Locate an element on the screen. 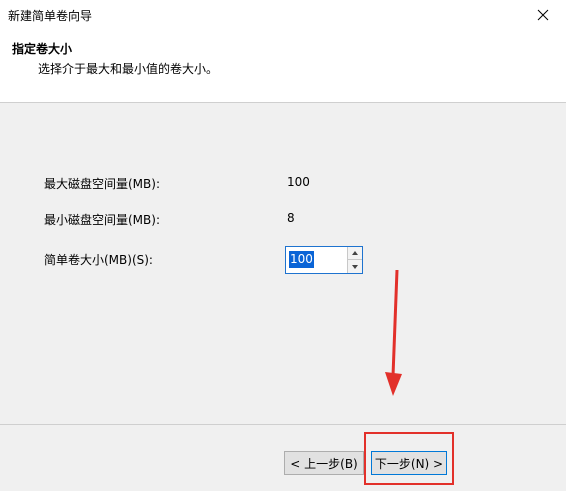  stepper-buttons is located at coordinates (354, 260).